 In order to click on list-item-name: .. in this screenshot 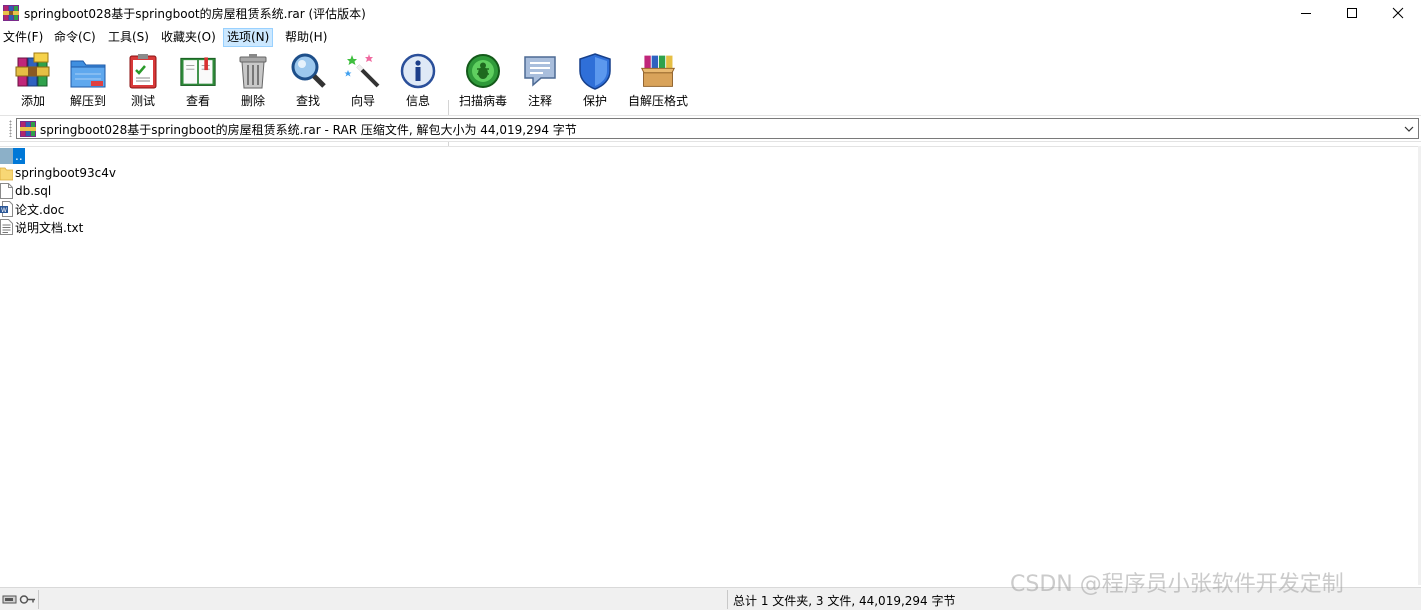, I will do `click(19, 156)`.